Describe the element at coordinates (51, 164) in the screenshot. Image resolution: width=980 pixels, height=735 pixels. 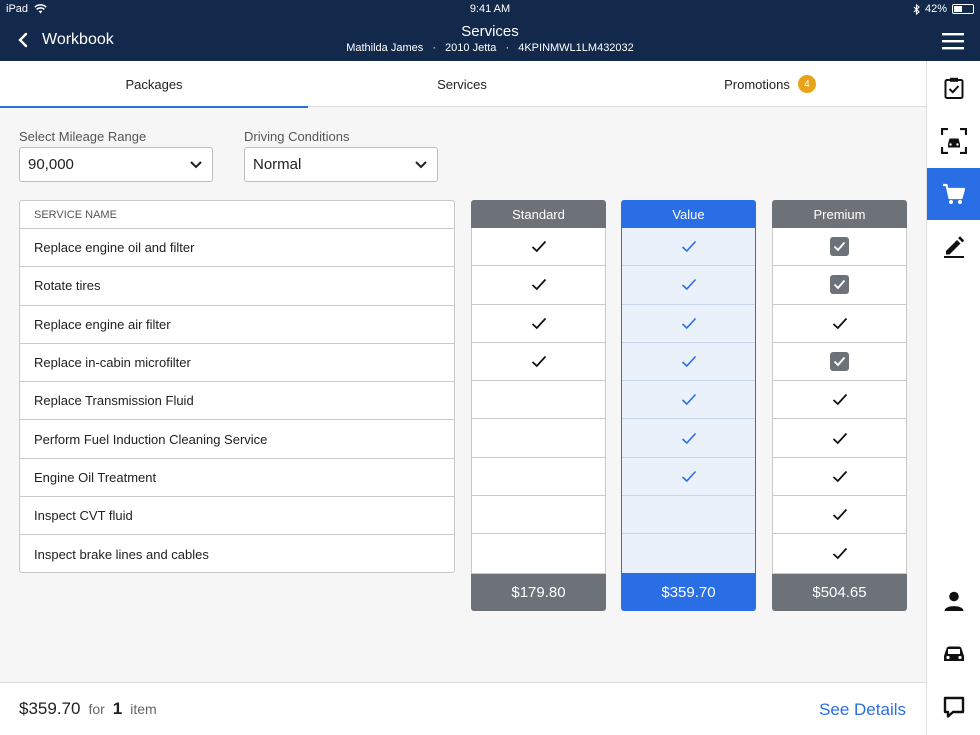
I see `mileage-value: 90,000` at that location.